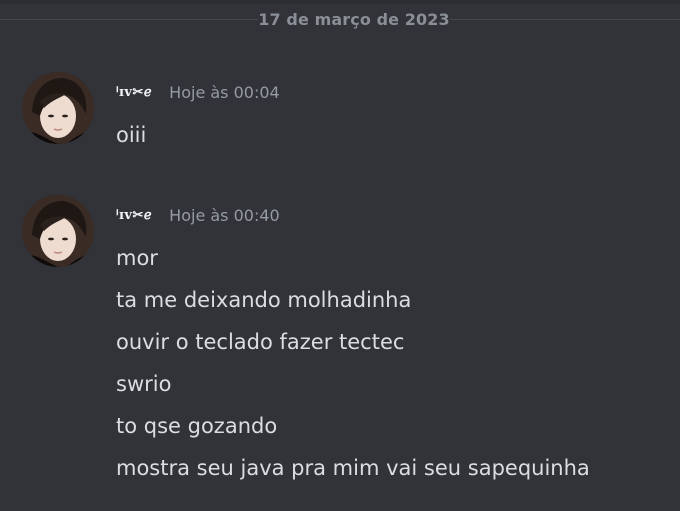  I want to click on divider-line-right, so click(565, 19).